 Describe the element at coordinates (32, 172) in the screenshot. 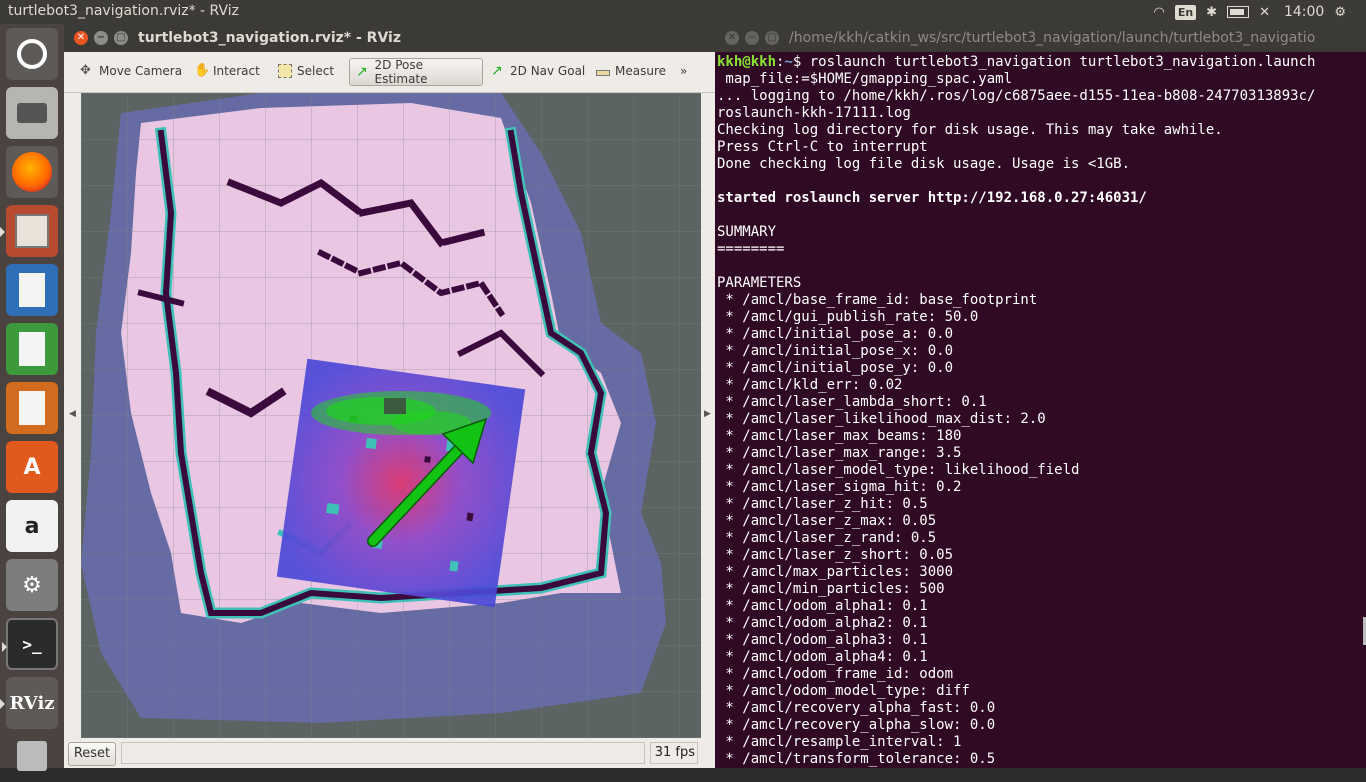

I see `firefox-icon` at that location.